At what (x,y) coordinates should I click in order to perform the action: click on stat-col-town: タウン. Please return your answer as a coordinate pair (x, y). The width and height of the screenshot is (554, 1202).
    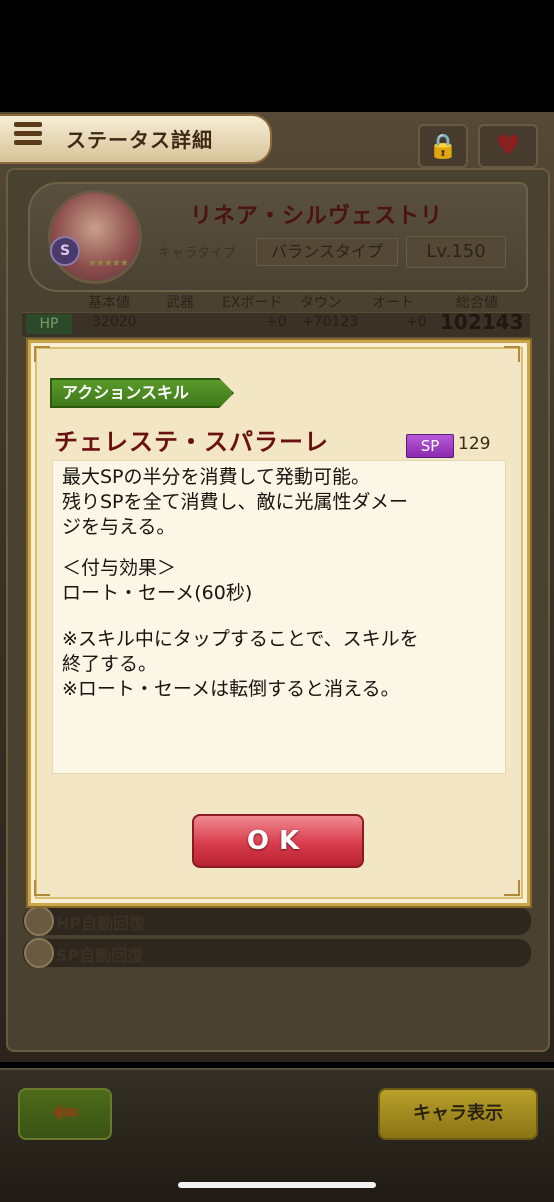
    Looking at the image, I should click on (321, 303).